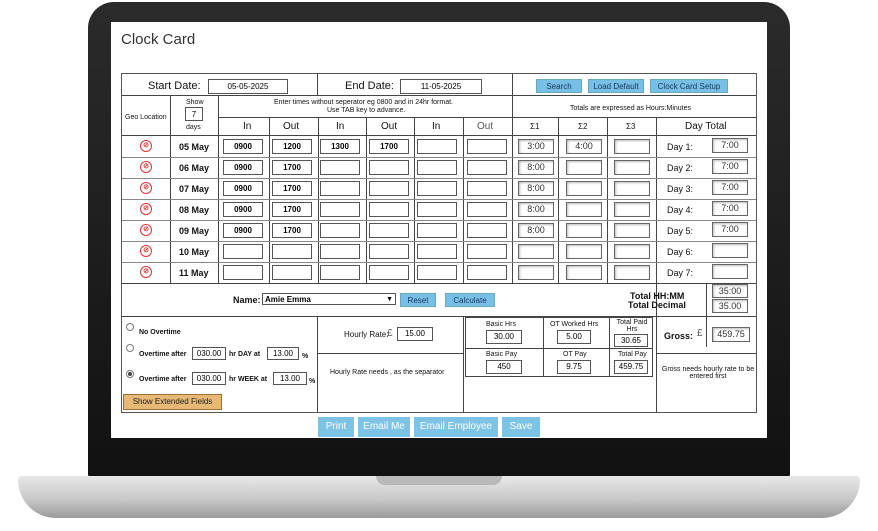 The height and width of the screenshot is (531, 878). I want to click on clock-card-setup-button: Clock Card Setup, so click(689, 86).